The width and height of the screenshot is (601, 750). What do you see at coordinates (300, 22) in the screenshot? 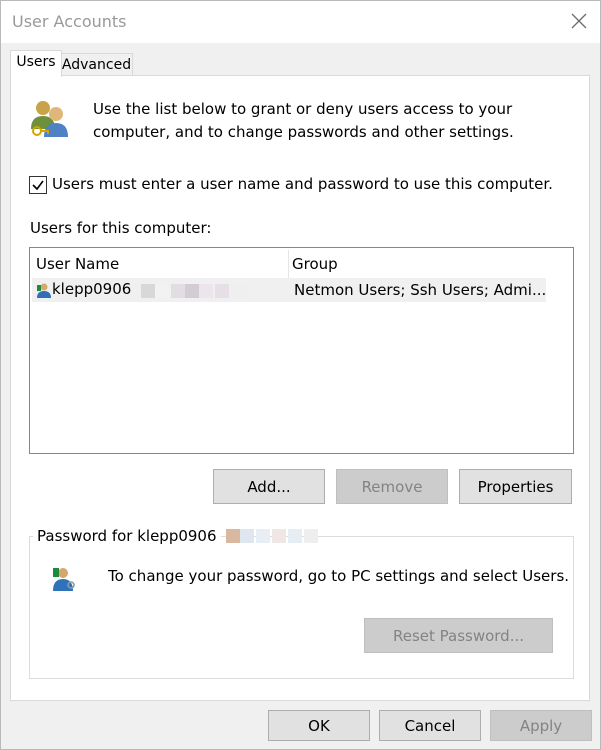
I see `title-bar: User Accounts` at bounding box center [300, 22].